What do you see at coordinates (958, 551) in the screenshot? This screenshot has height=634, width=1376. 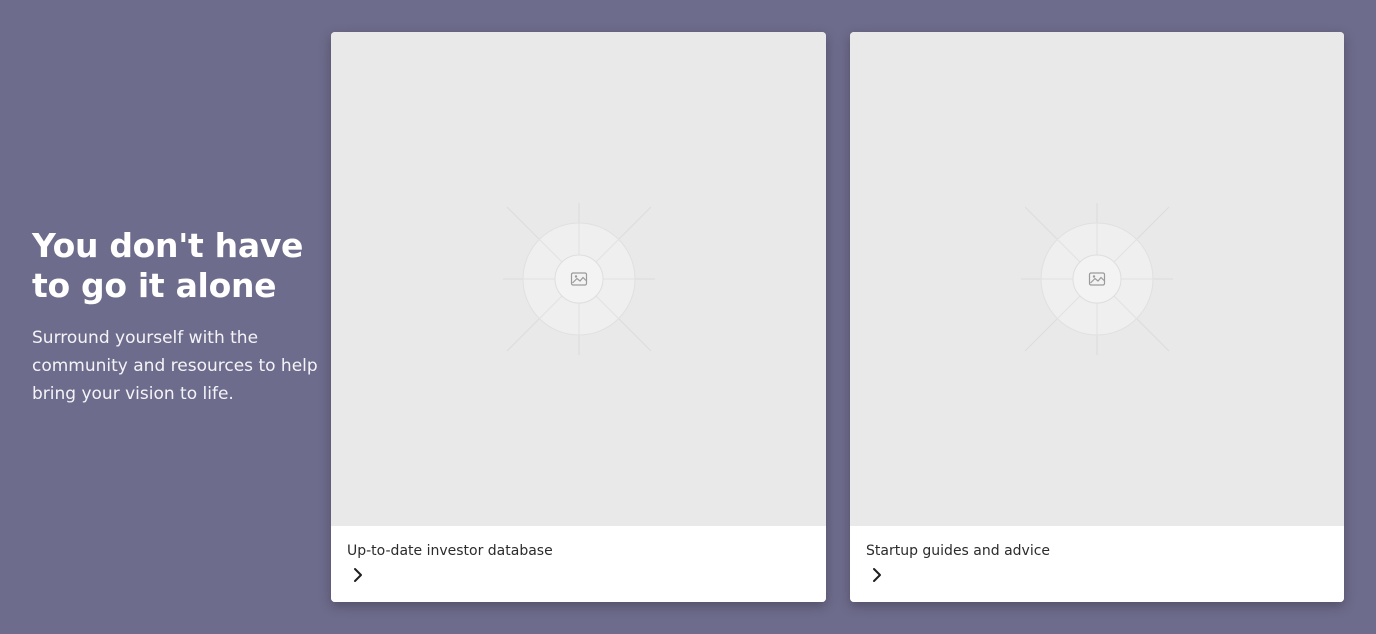 I see `card-title: Startup guides and advice` at bounding box center [958, 551].